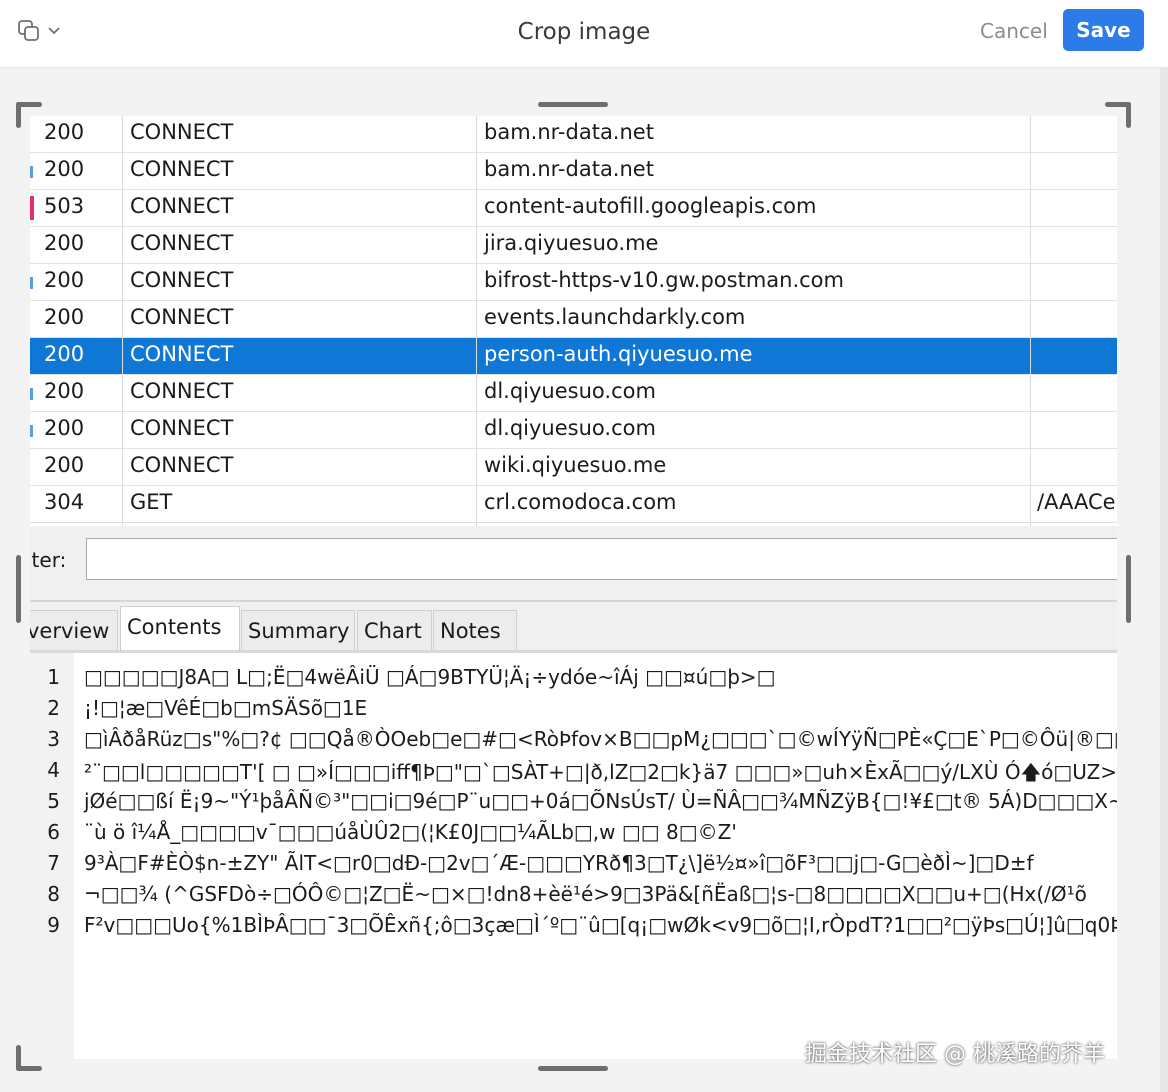 This screenshot has height=1092, width=1168. What do you see at coordinates (615, 317) in the screenshot?
I see `host-cell: events.launchdarkly.com` at bounding box center [615, 317].